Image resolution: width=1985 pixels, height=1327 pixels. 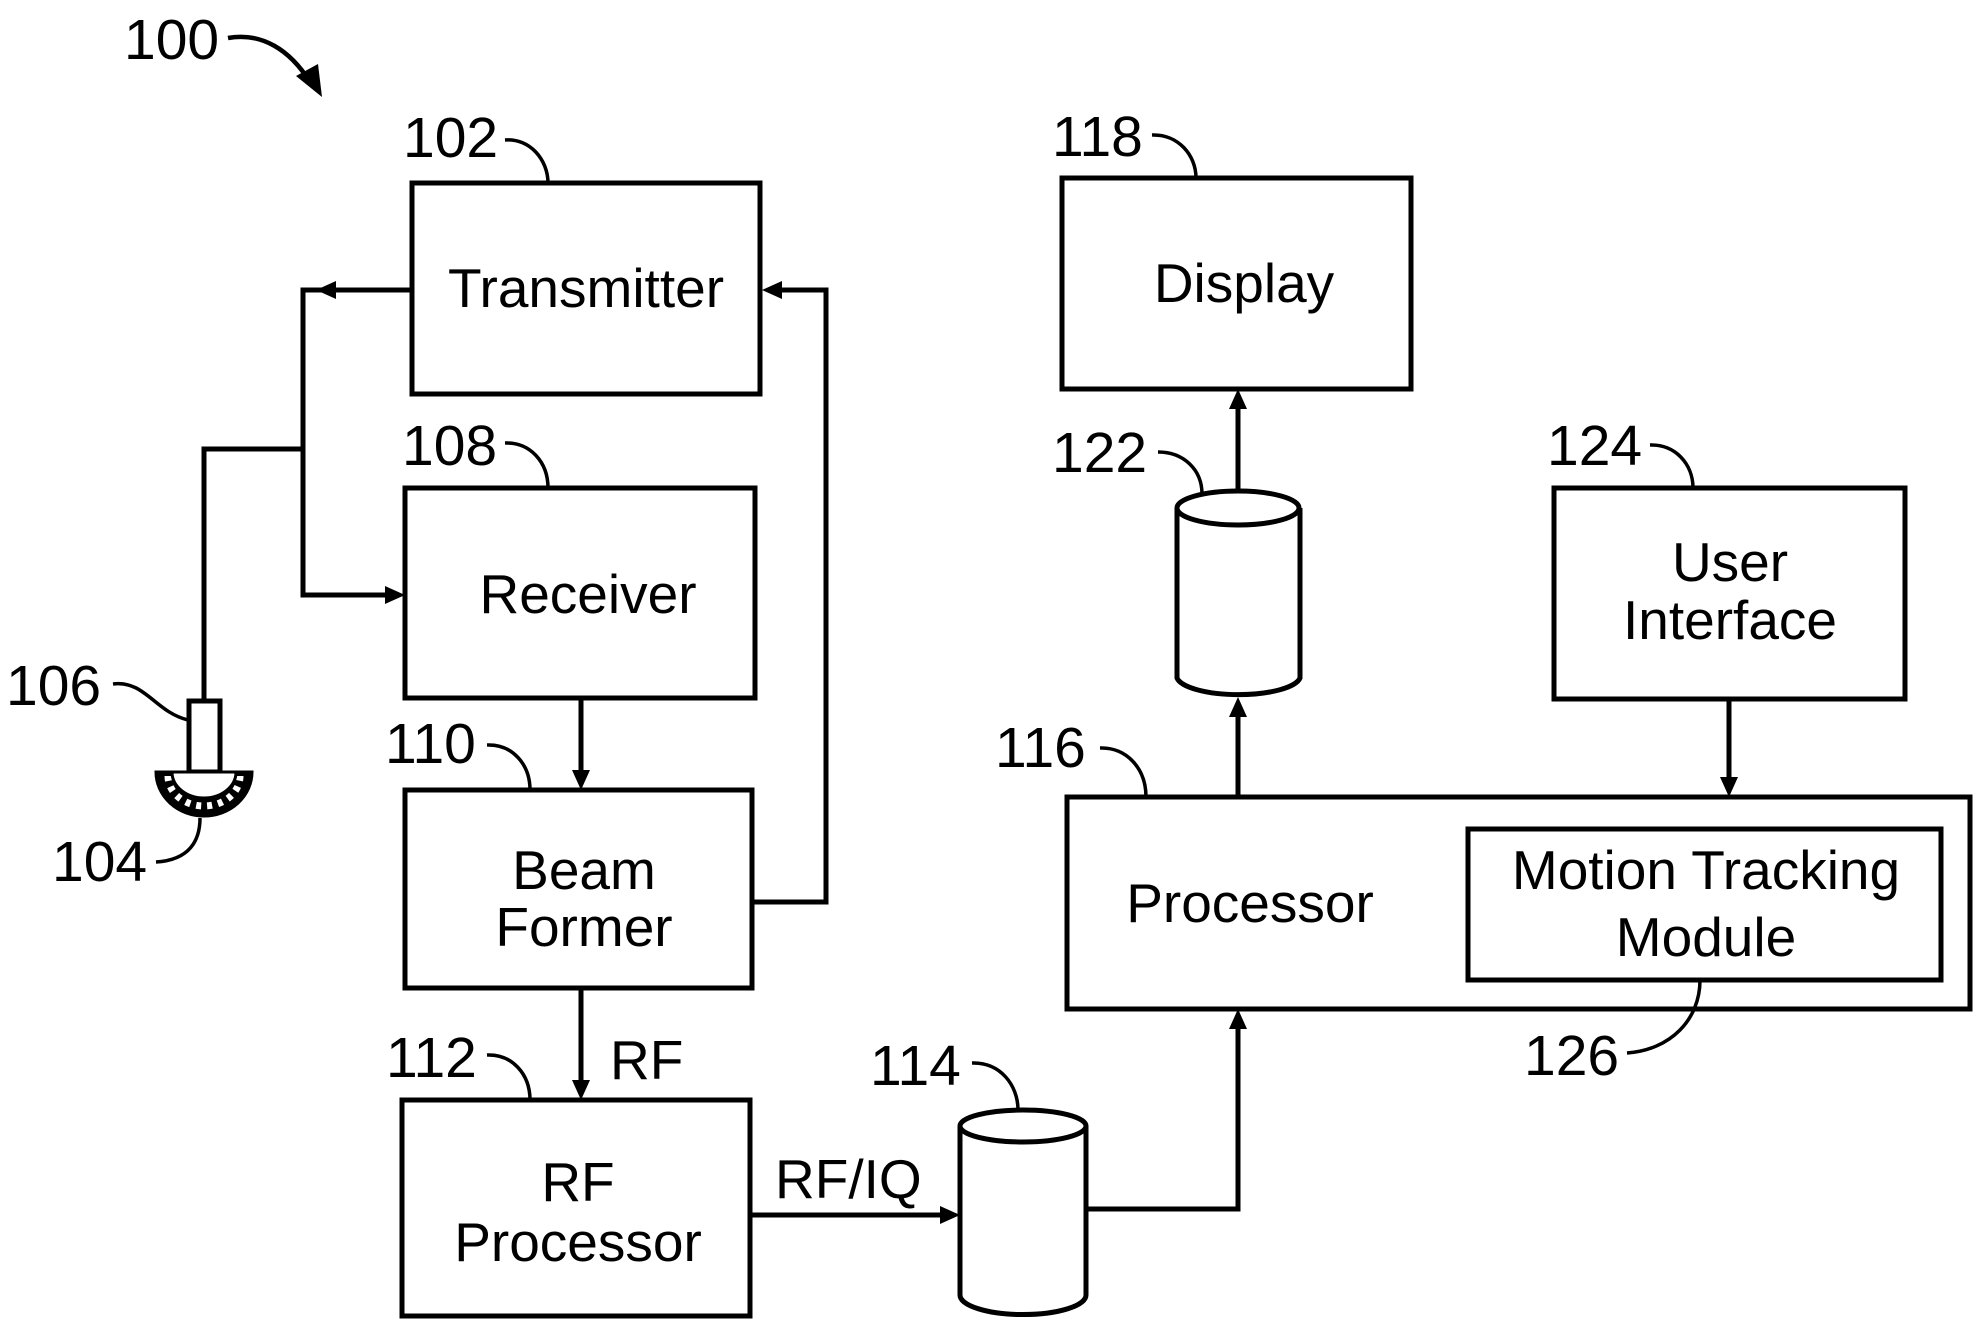 What do you see at coordinates (431, 1058) in the screenshot?
I see `rf-processor-reference-label: 112` at bounding box center [431, 1058].